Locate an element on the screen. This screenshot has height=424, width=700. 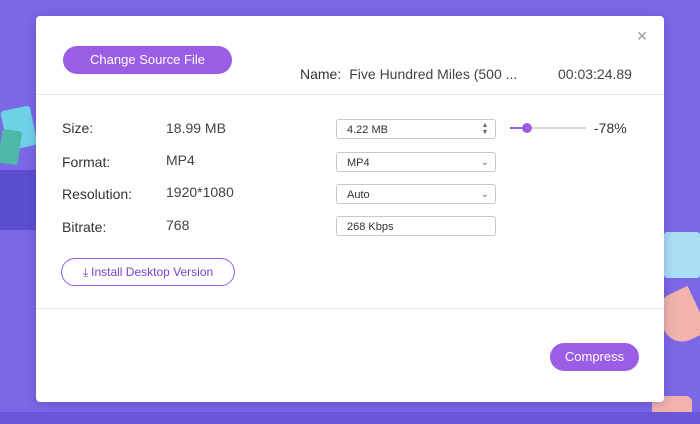
resolution-original-value: 1920*1080 is located at coordinates (200, 192).